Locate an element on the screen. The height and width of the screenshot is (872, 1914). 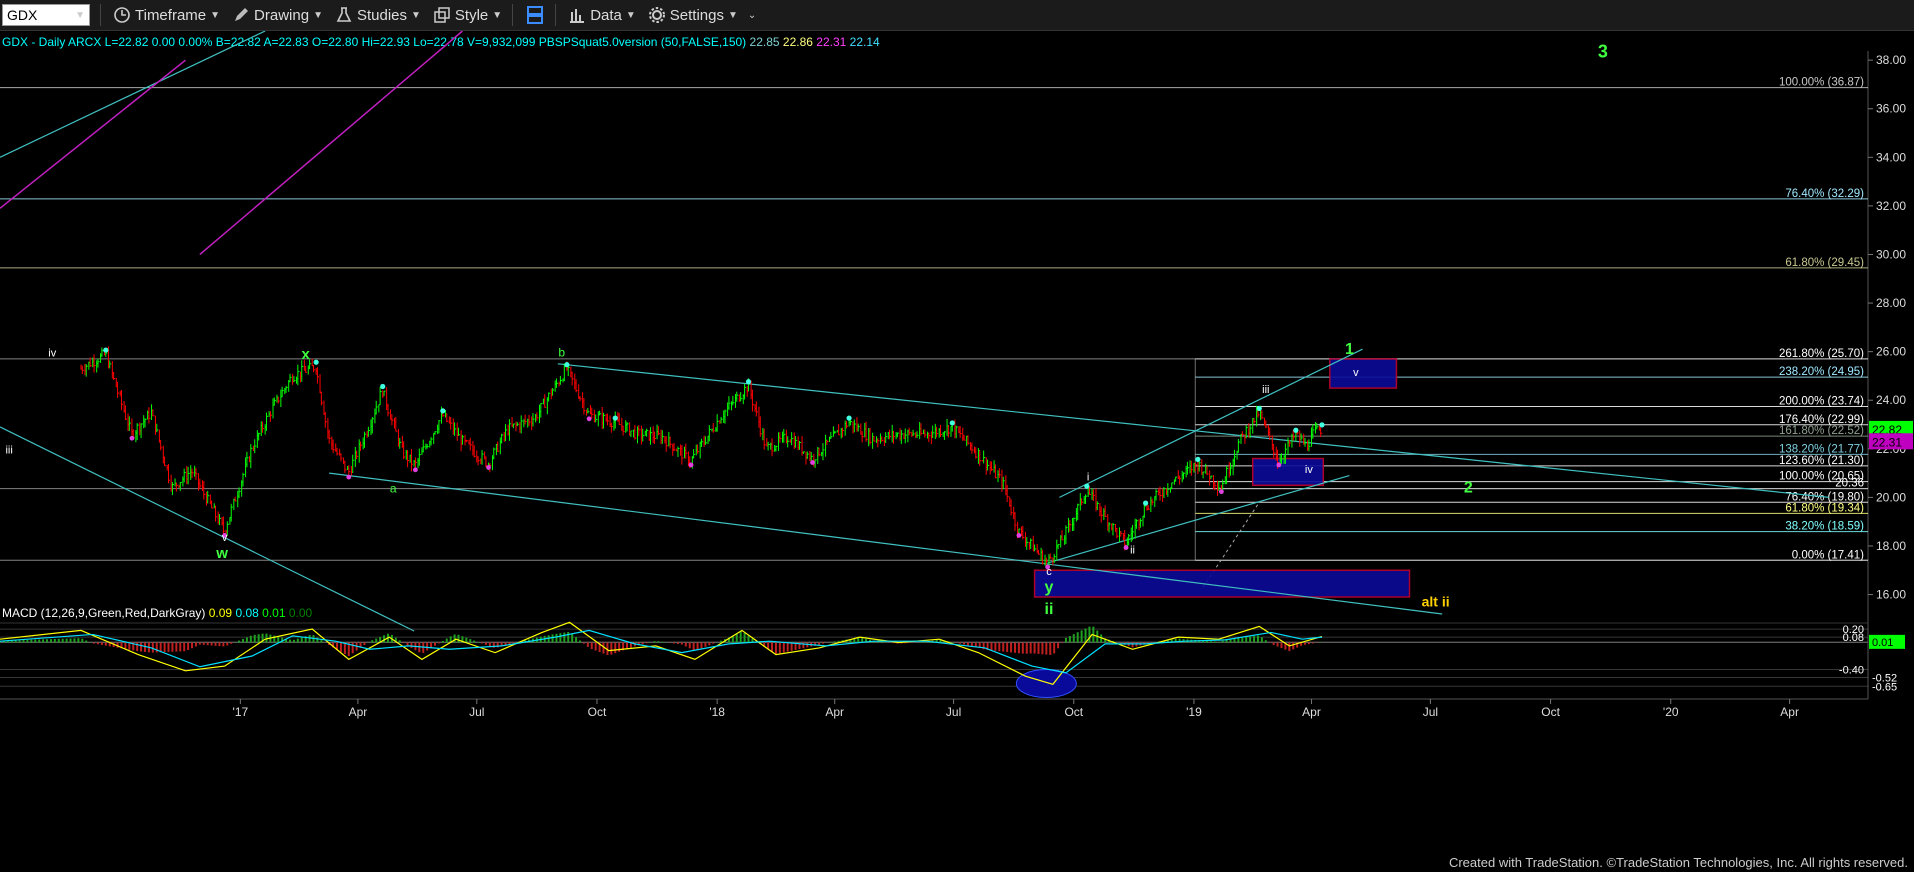
target-box is located at coordinates (1222, 583).